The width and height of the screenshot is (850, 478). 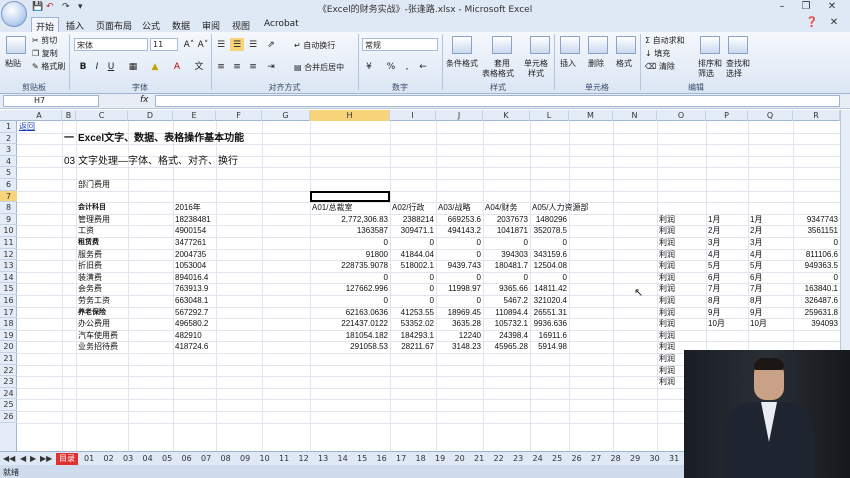 I want to click on row-header-20: 20, so click(x=8, y=347).